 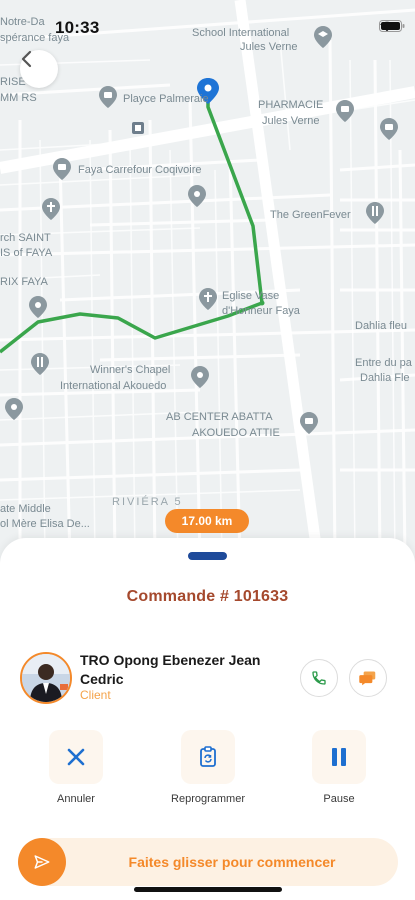 What do you see at coordinates (207, 521) in the screenshot?
I see `distance-badge: 17.00 km` at bounding box center [207, 521].